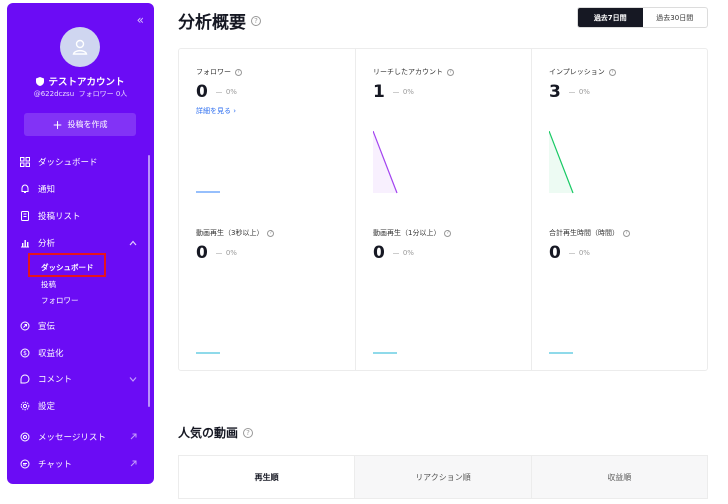 Image resolution: width=728 pixels, height=504 pixels. What do you see at coordinates (582, 72) in the screenshot?
I see `metric-label: インプレッション?` at bounding box center [582, 72].